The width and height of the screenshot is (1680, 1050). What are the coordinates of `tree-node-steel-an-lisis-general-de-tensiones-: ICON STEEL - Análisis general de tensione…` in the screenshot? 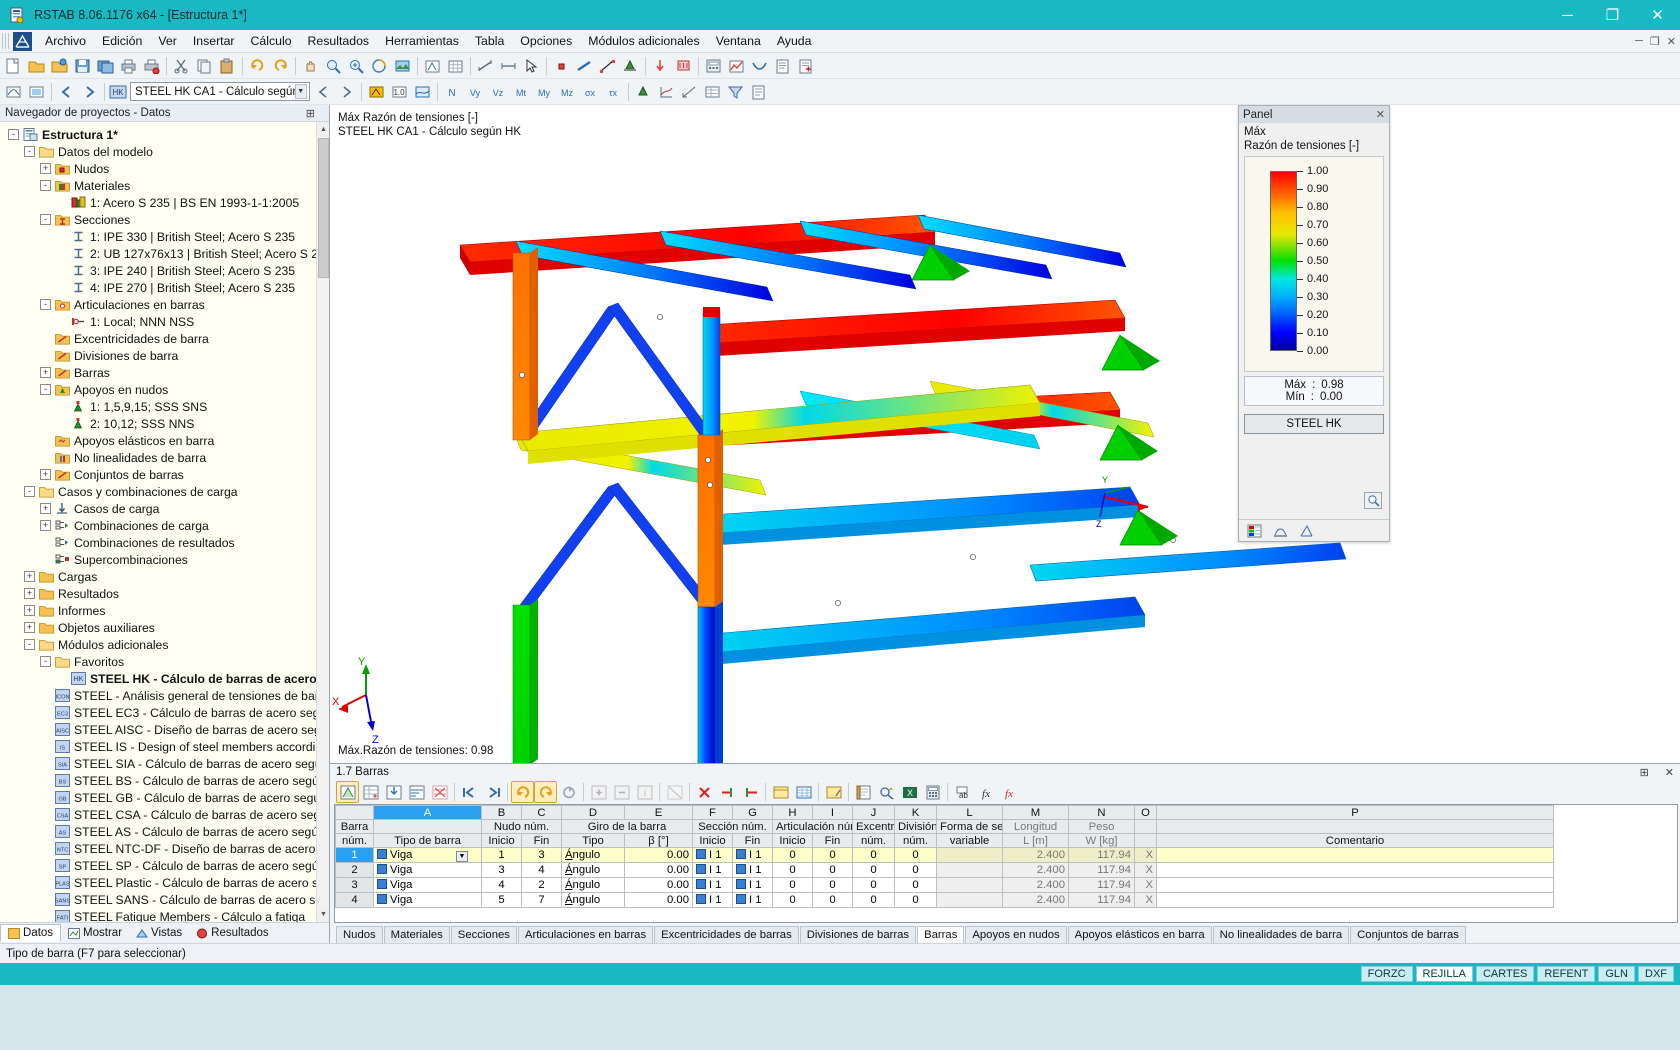 It's located at (164, 695).